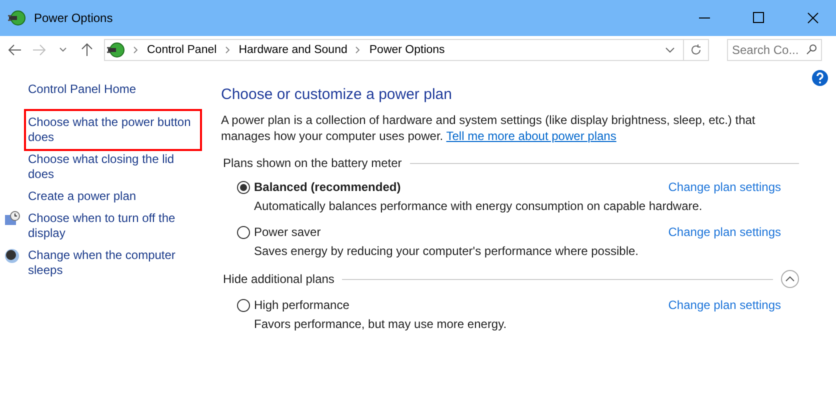 Image resolution: width=836 pixels, height=410 pixels. I want to click on page-heading: Choose or customize a power plan, so click(337, 94).